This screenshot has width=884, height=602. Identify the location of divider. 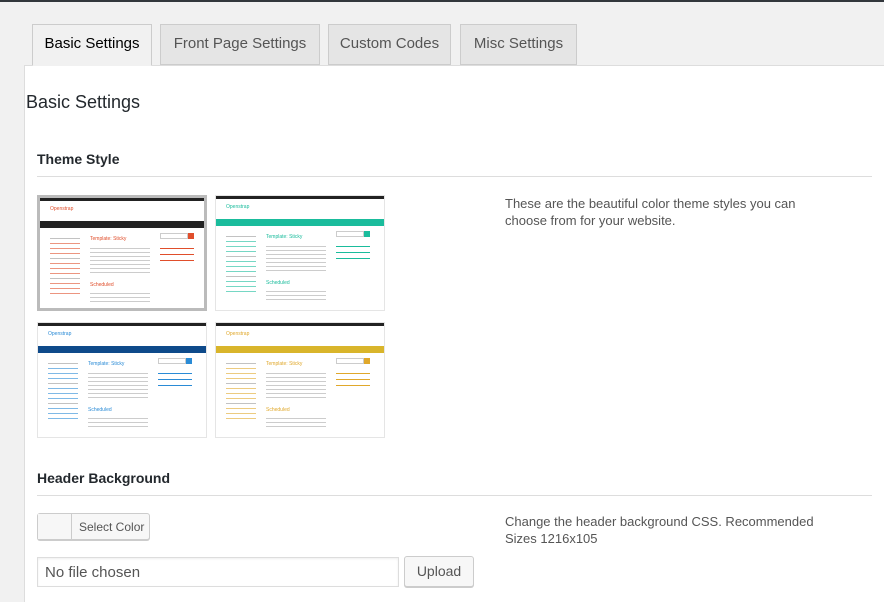
(454, 495).